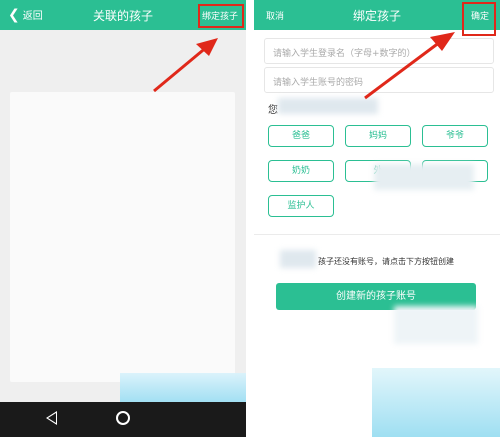 This screenshot has width=500, height=437. What do you see at coordinates (304, 66) in the screenshot?
I see `annotation-arrows` at bounding box center [304, 66].